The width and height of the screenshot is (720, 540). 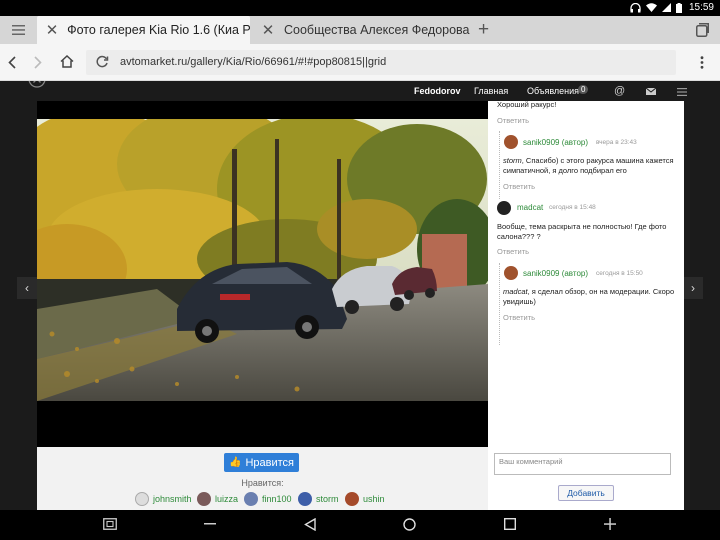 I want to click on home-nav-icon, so click(x=409, y=524).